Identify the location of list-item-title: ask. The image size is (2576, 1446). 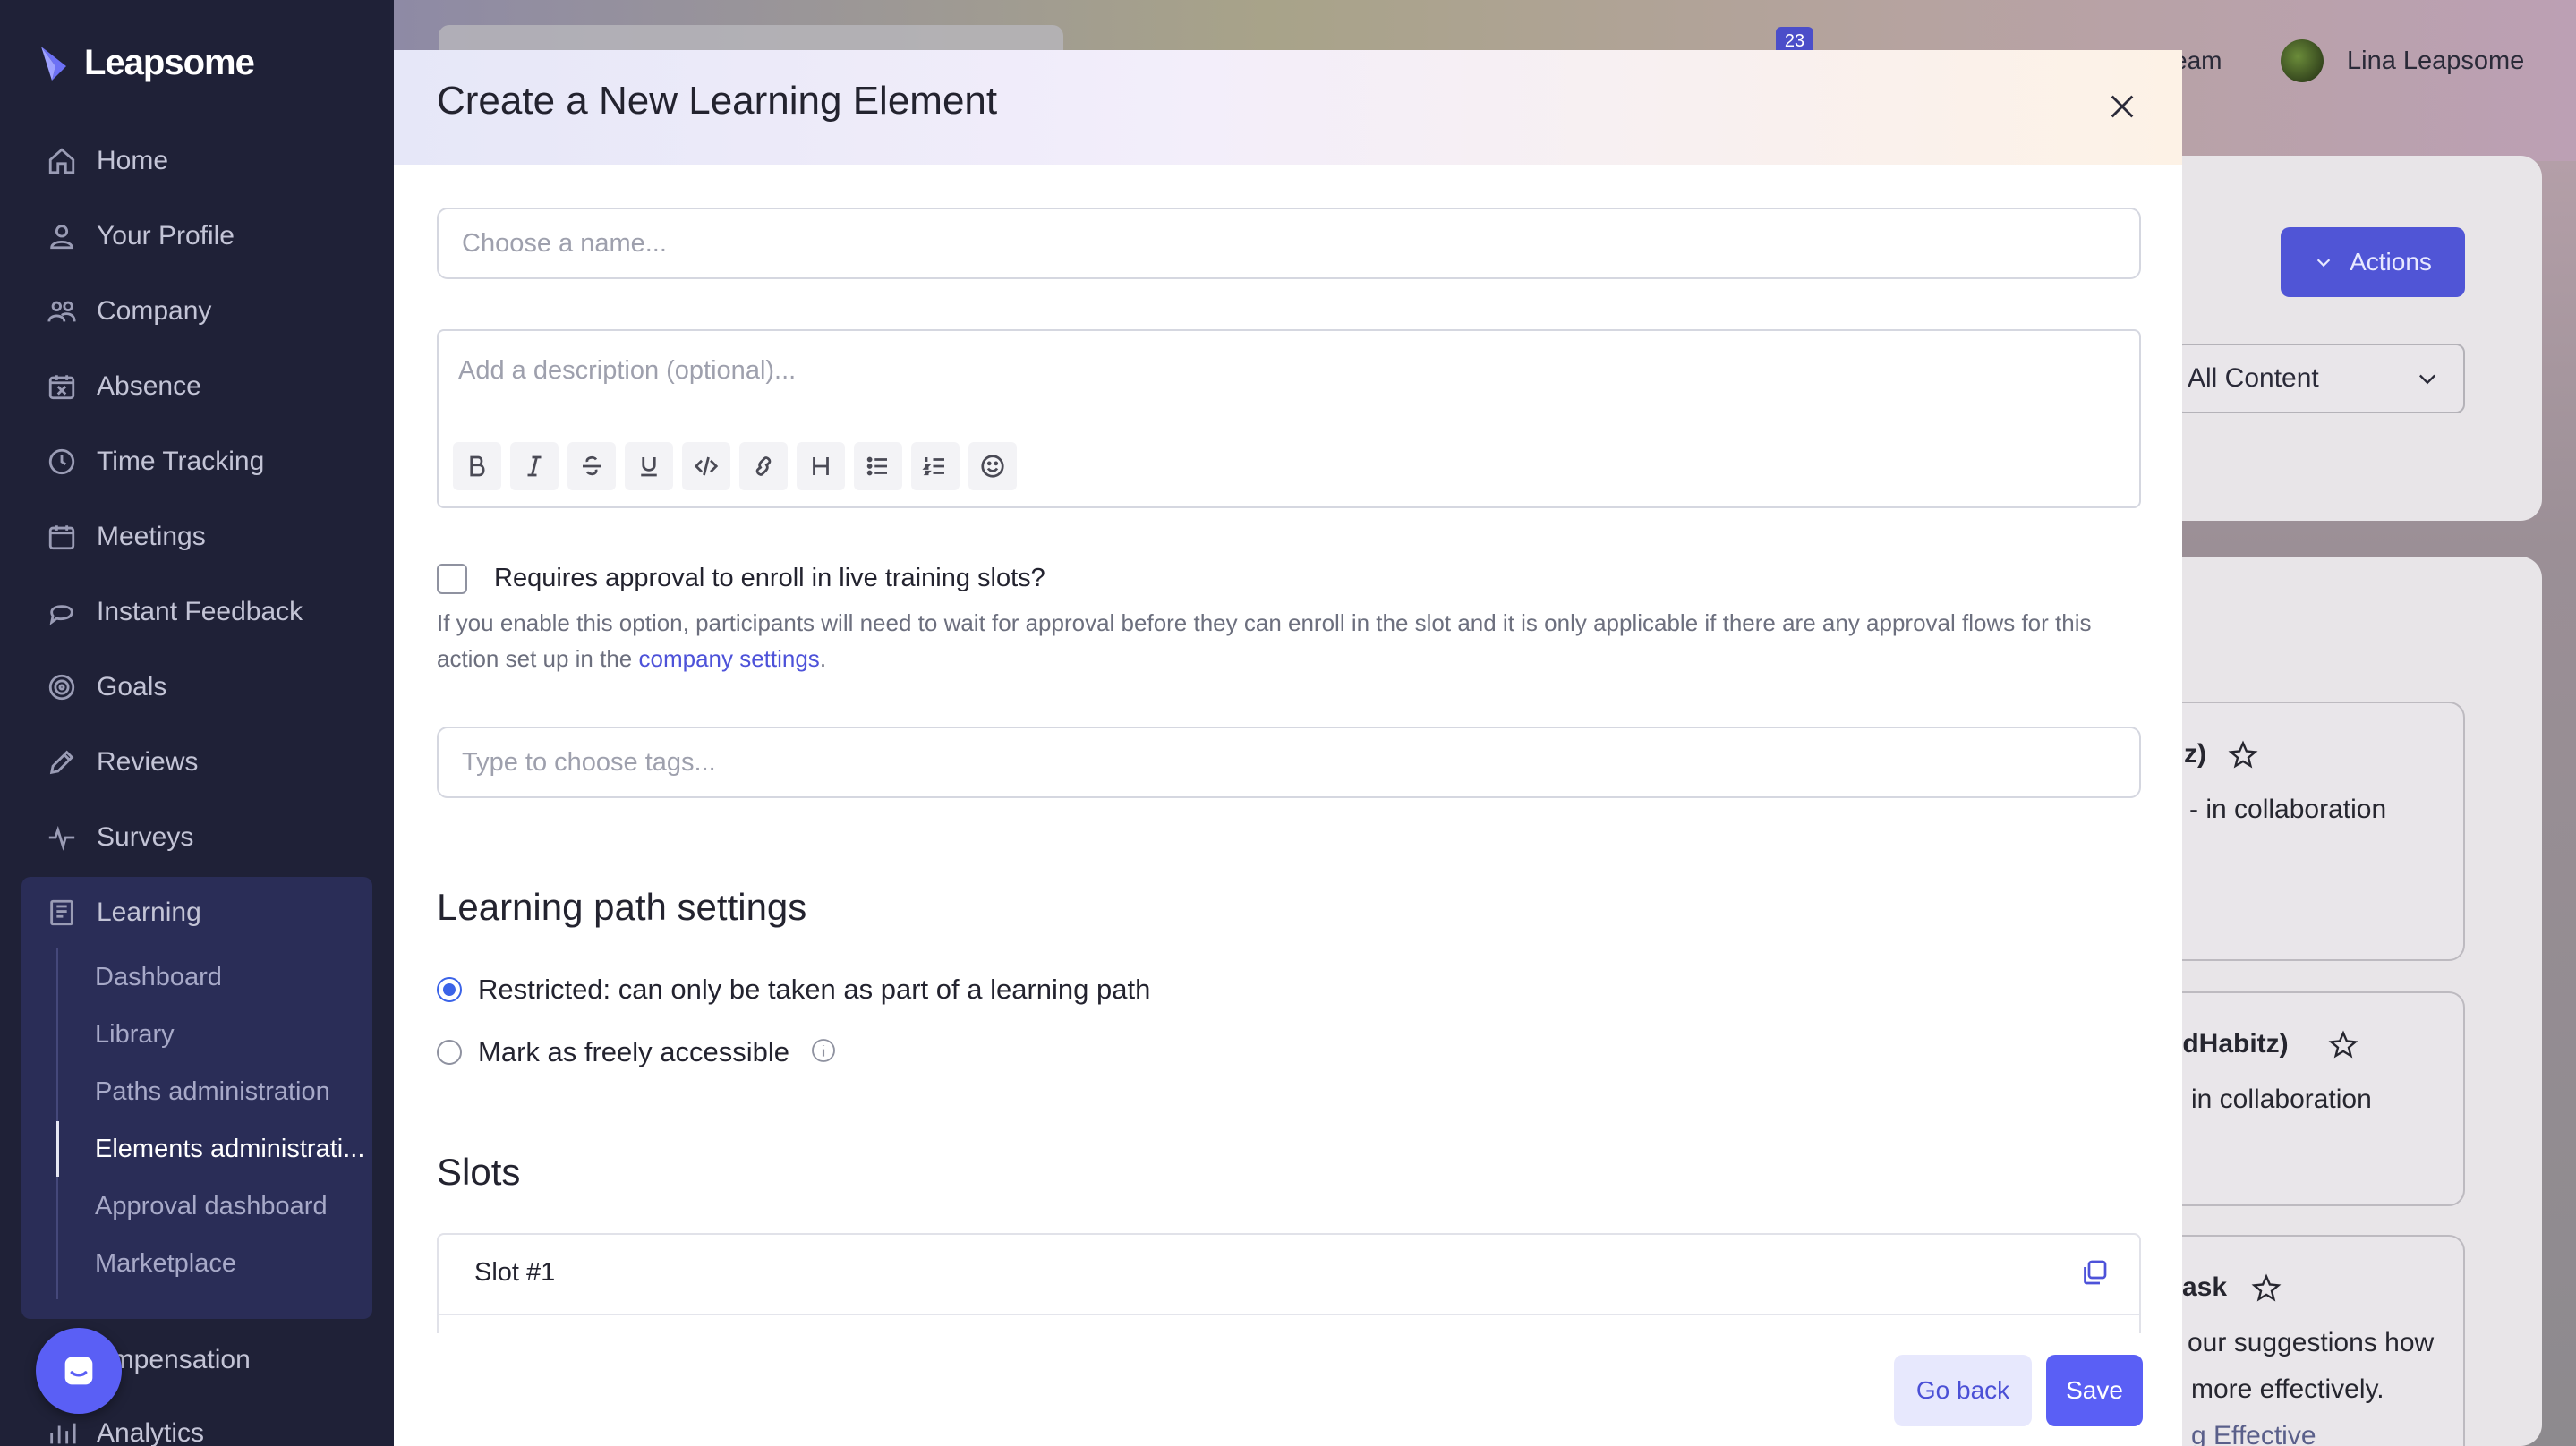
(2205, 1287).